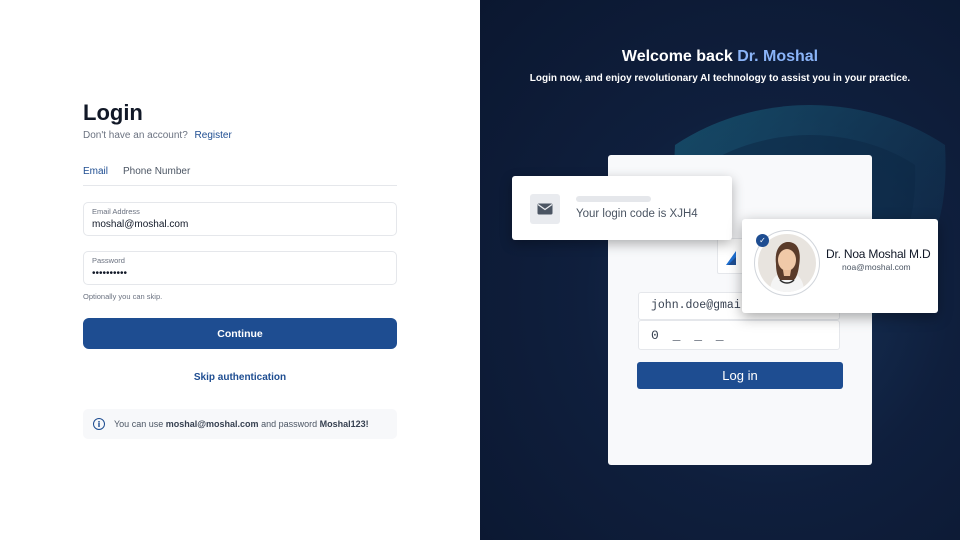  What do you see at coordinates (344, 424) in the screenshot?
I see `demo-password: Moshal123!` at bounding box center [344, 424].